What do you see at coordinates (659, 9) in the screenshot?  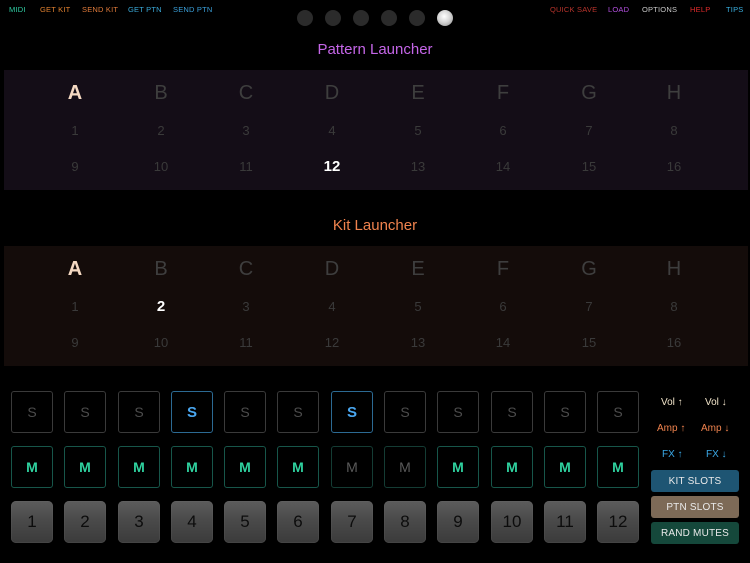 I see `options-button: OPTIONS` at bounding box center [659, 9].